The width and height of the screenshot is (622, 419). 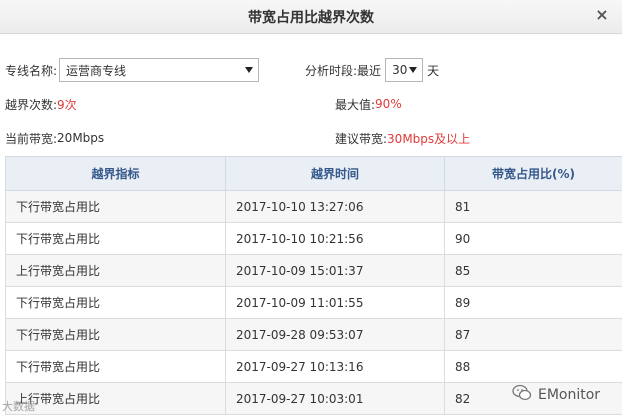 I want to click on max-field: 最大值: 90%, so click(x=368, y=104).